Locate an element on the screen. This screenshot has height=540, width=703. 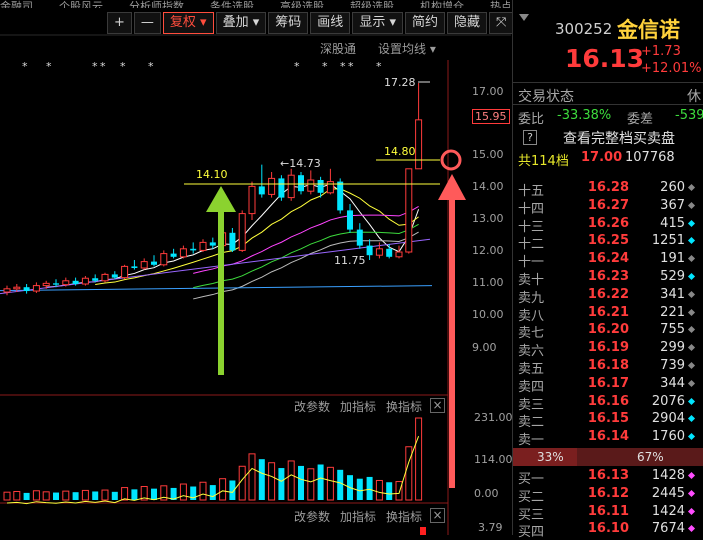
ind-param-button: 改参数 is located at coordinates (312, 516).